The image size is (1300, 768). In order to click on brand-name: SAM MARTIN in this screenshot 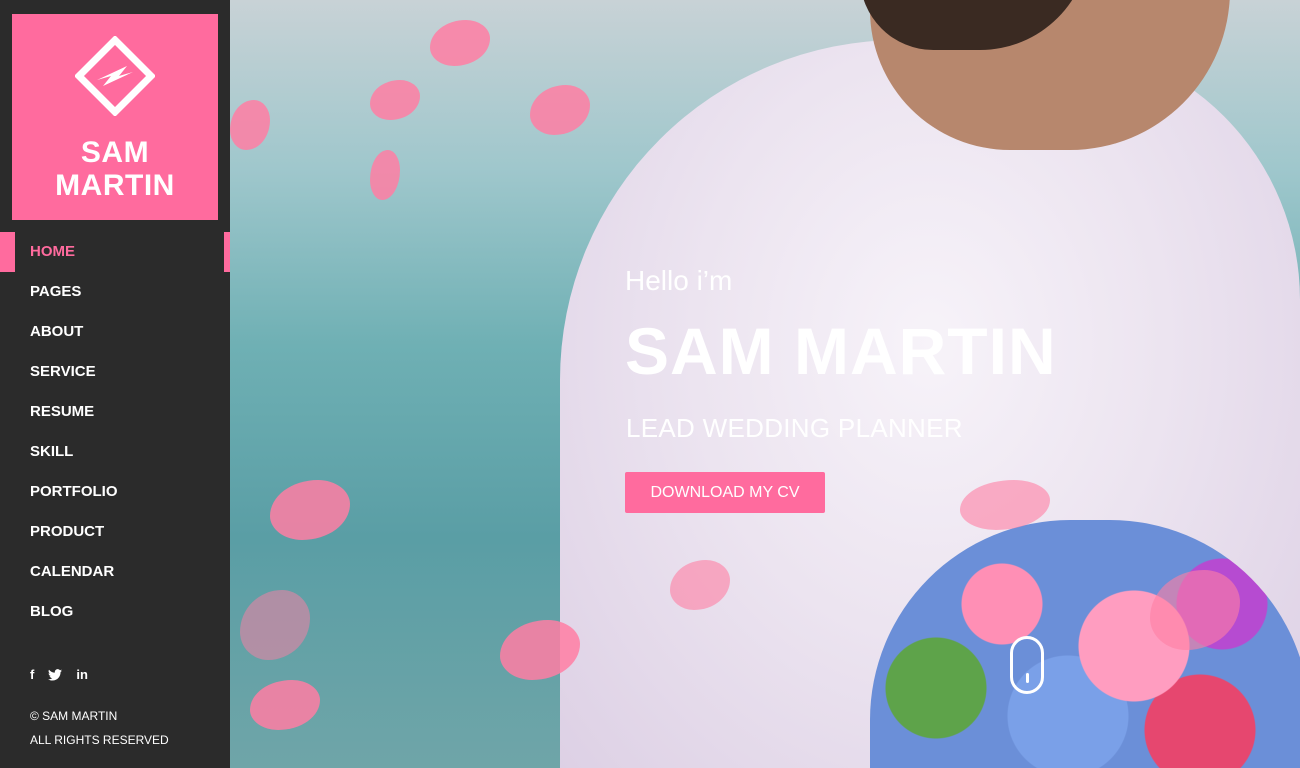, I will do `click(115, 169)`.